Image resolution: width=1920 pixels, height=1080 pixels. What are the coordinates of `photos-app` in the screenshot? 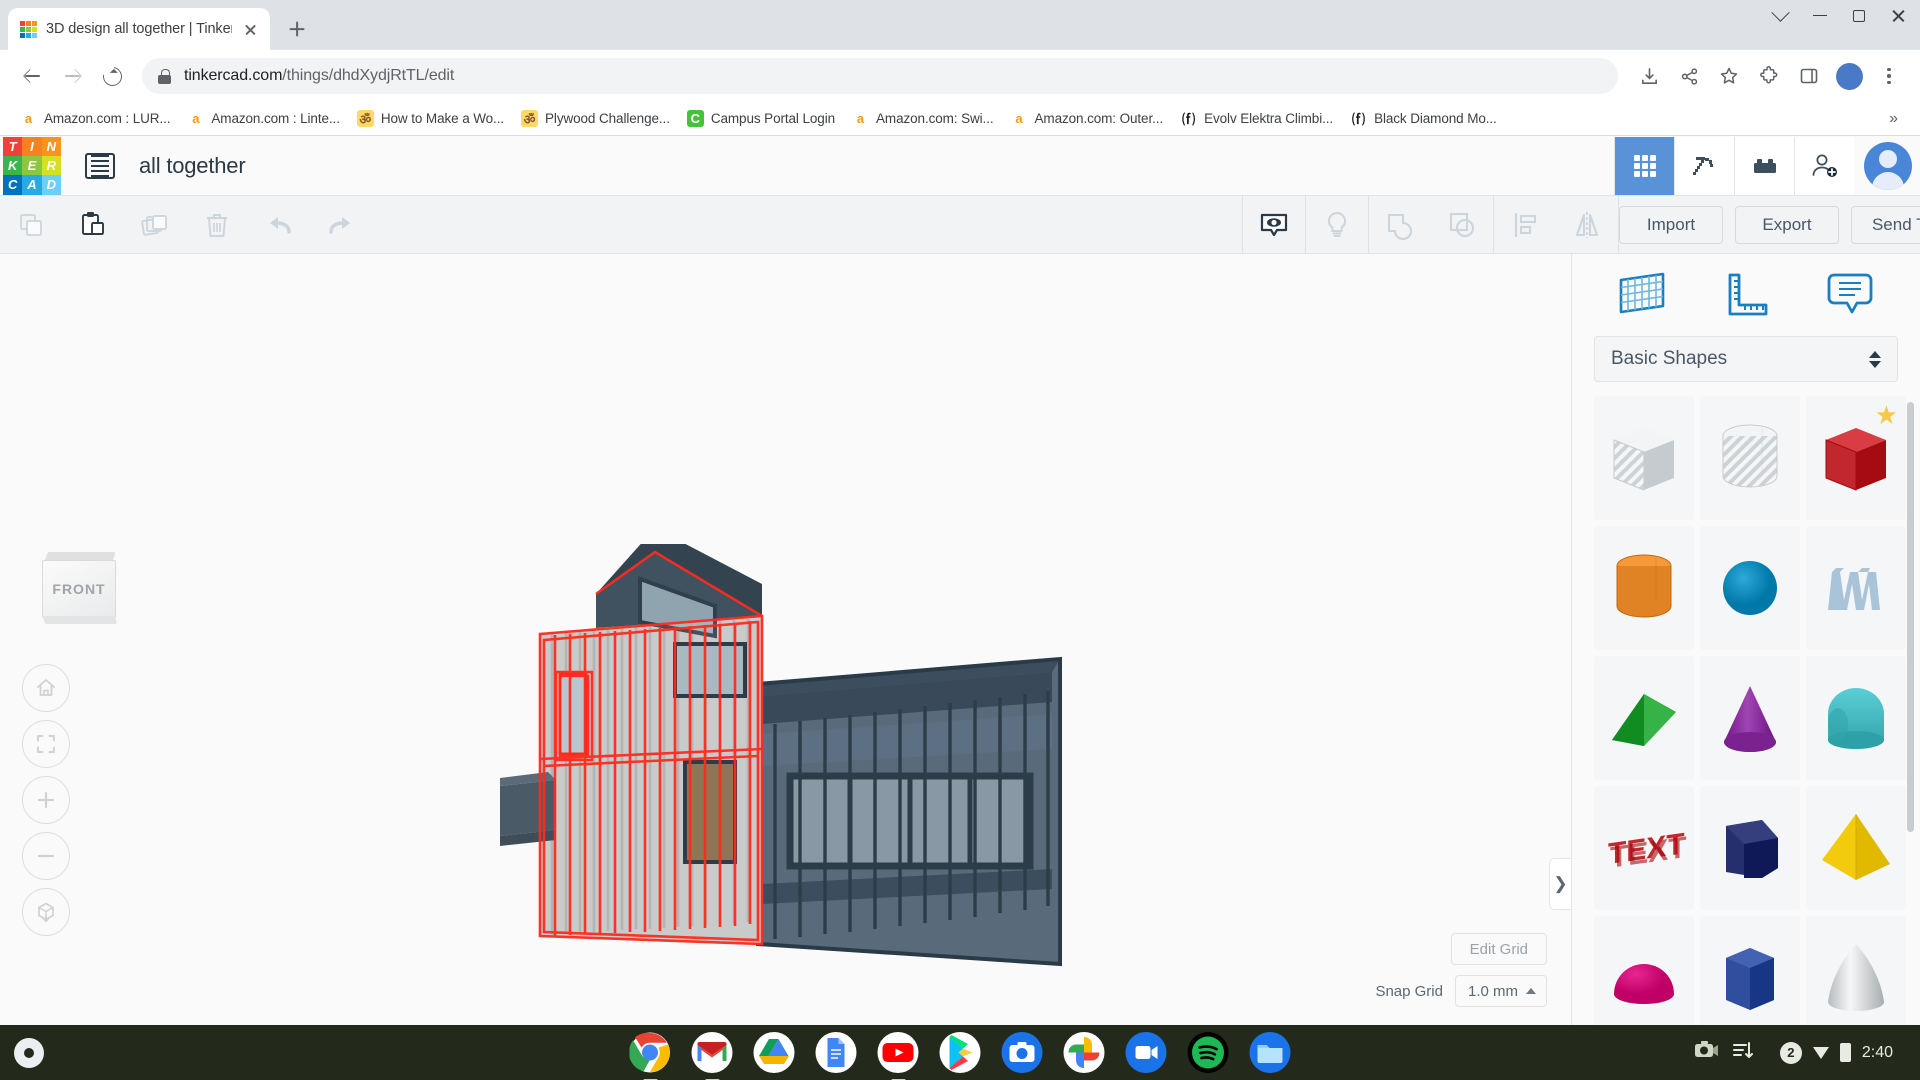 It's located at (1084, 1052).